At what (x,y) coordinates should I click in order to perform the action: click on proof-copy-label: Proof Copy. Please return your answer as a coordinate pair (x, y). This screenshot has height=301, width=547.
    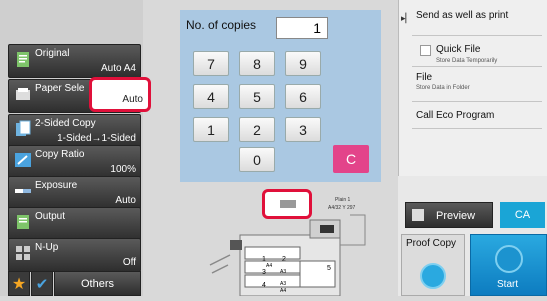
    Looking at the image, I should click on (431, 243).